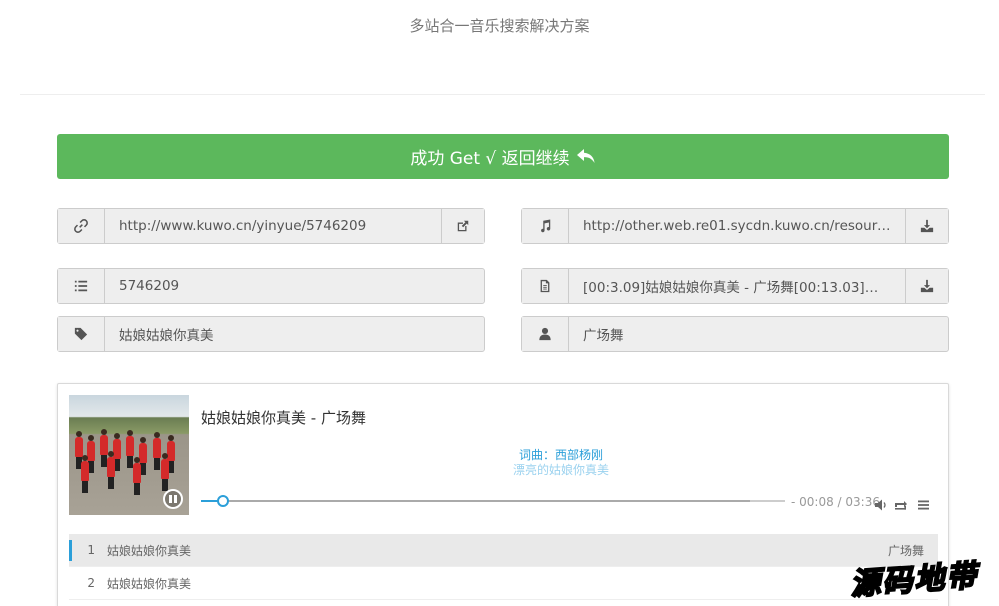  Describe the element at coordinates (283, 418) in the screenshot. I see `player-song-title: 姑娘姑娘你真美 - 广场舞` at that location.